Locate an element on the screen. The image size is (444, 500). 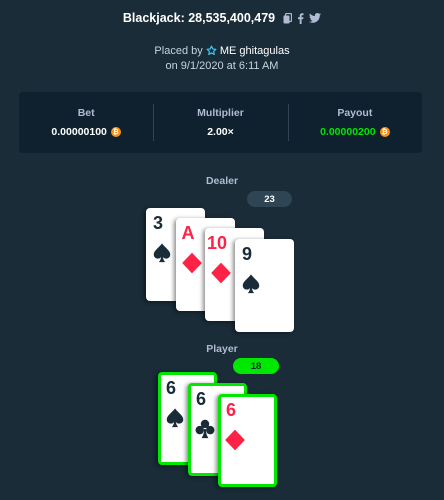
username-link: ME ghitagulas is located at coordinates (255, 51).